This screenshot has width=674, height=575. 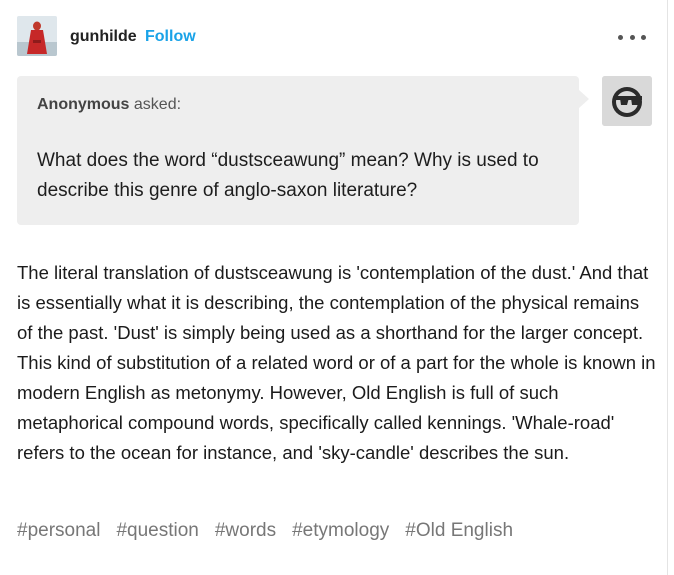 I want to click on asked-label: asked:, so click(x=157, y=104).